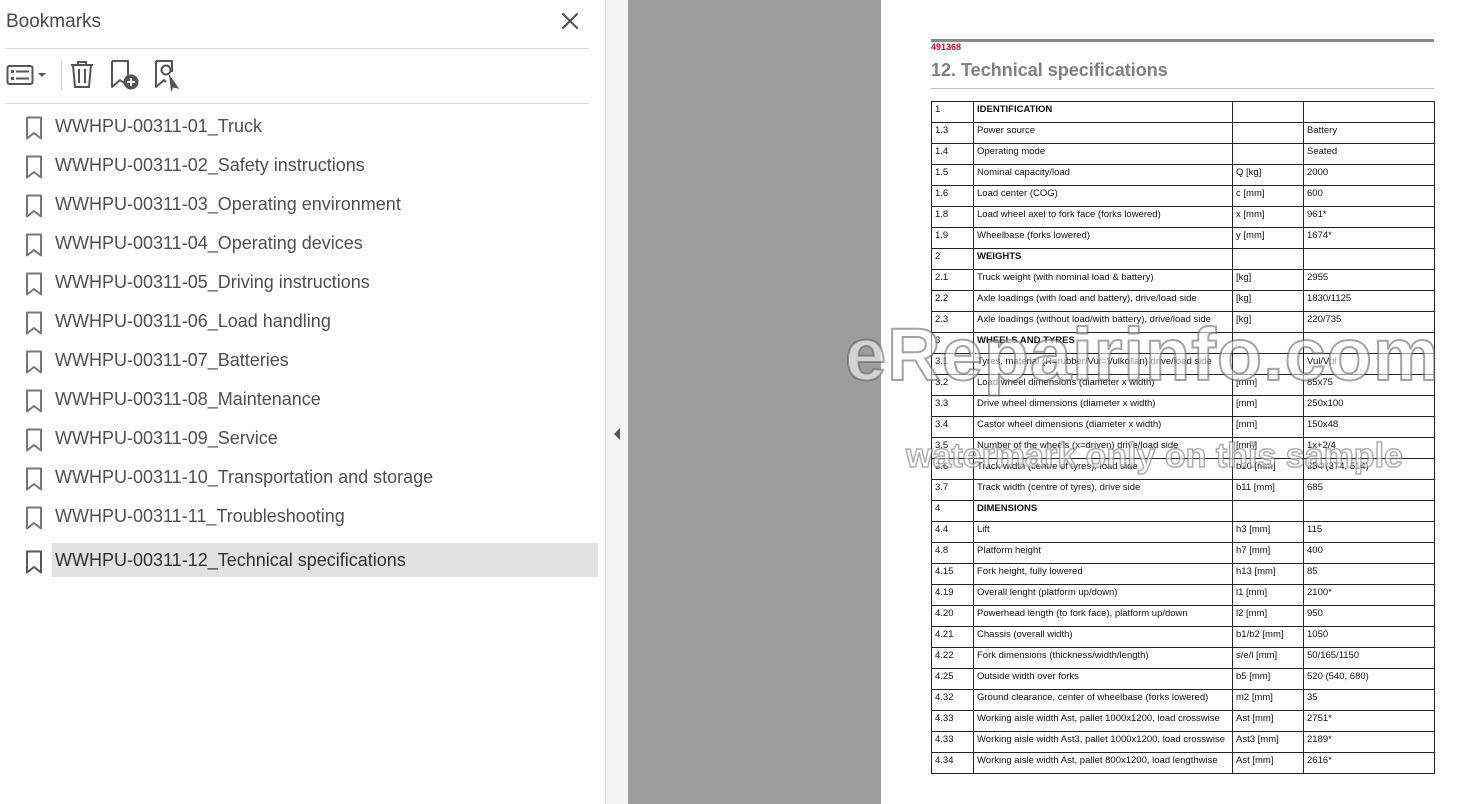 This screenshot has width=1476, height=804. Describe the element at coordinates (570, 21) in the screenshot. I see `close-icon` at that location.